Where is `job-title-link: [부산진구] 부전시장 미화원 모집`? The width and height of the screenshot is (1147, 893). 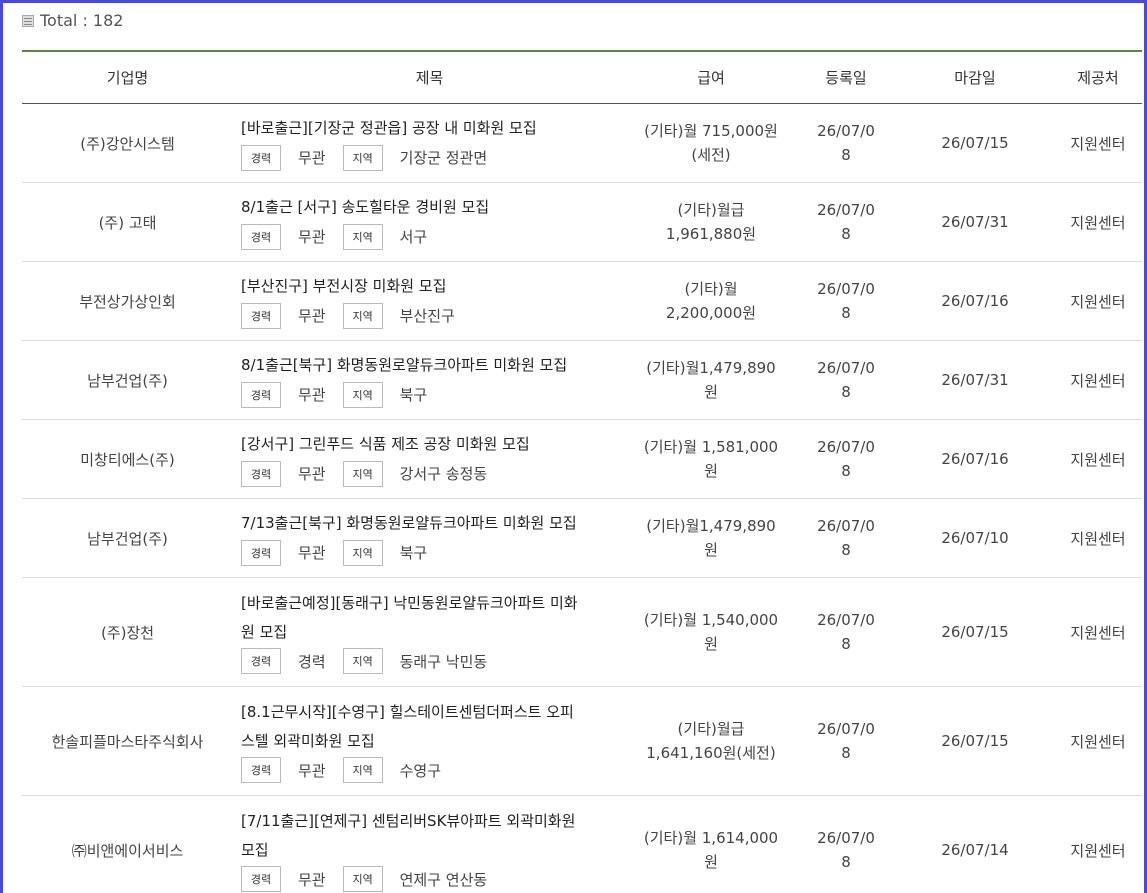
job-title-link: [부산진구] 부전시장 미화원 모집 is located at coordinates (433, 286).